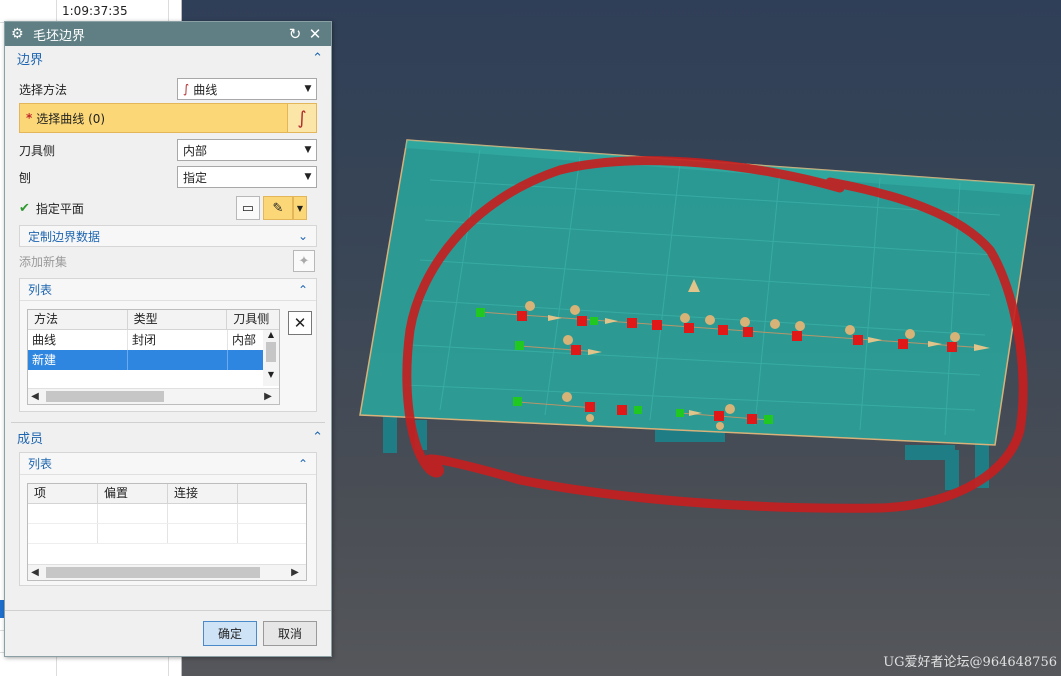 Image resolution: width=1061 pixels, height=676 pixels. Describe the element at coordinates (178, 319) in the screenshot. I see `column-header-type: 类型` at that location.